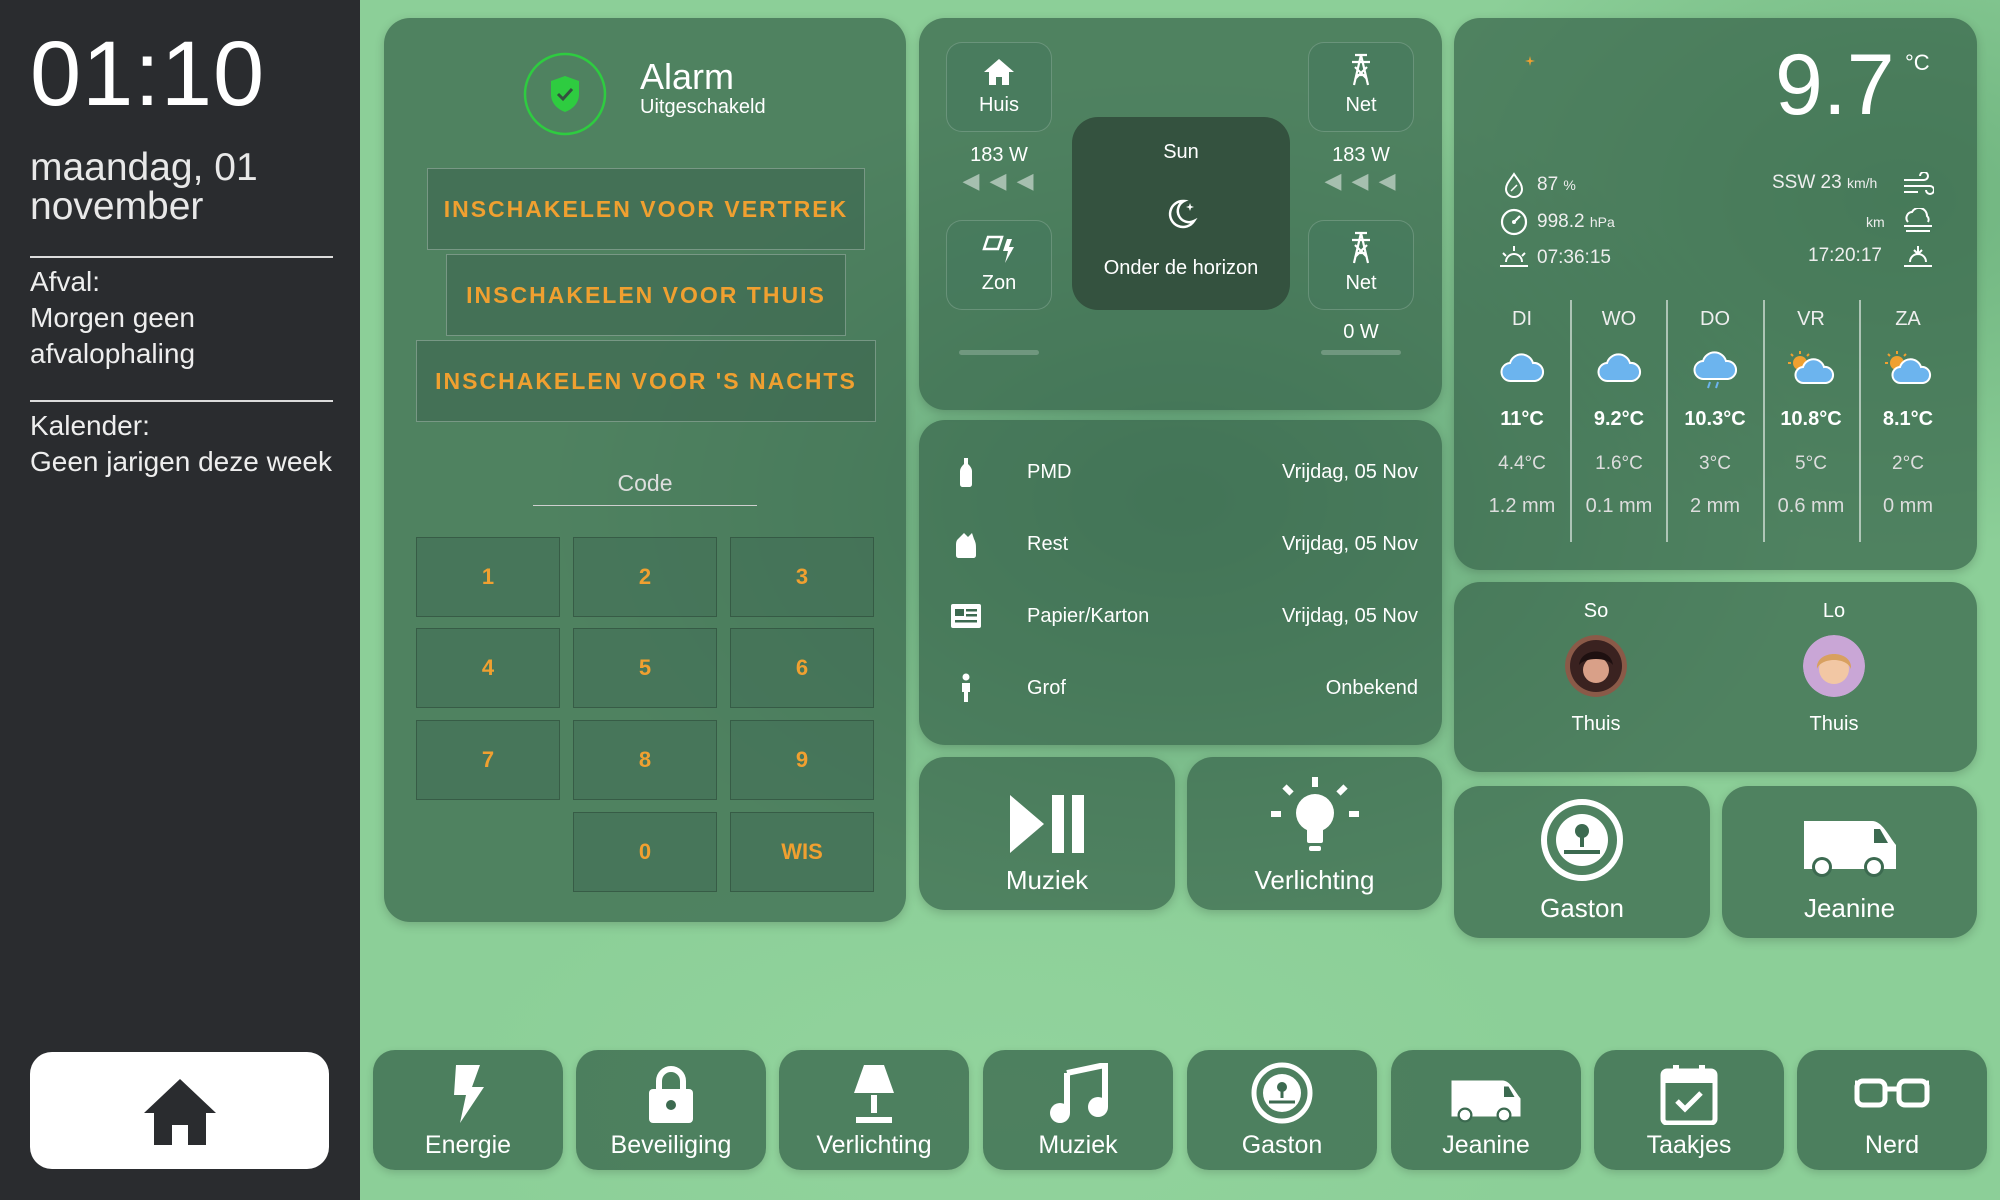  Describe the element at coordinates (1514, 256) in the screenshot. I see `sunrise-icon` at that location.